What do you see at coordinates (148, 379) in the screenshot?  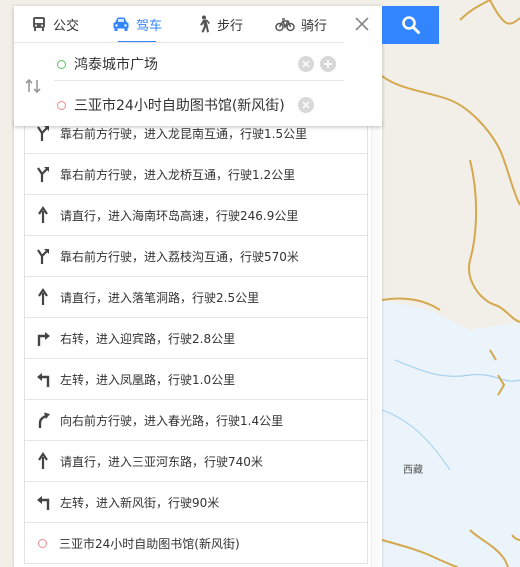 I see `route-step-text: 左转，进入凤凰路，行驶1.0公里` at bounding box center [148, 379].